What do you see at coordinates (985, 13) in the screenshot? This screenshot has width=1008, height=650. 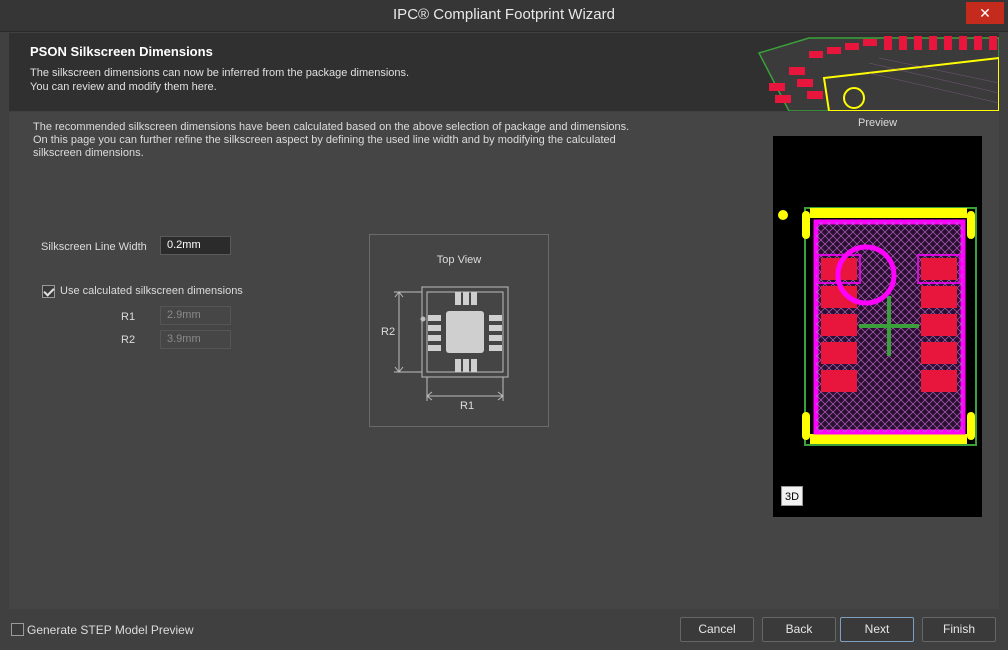 I see `close-button: ✕` at bounding box center [985, 13].